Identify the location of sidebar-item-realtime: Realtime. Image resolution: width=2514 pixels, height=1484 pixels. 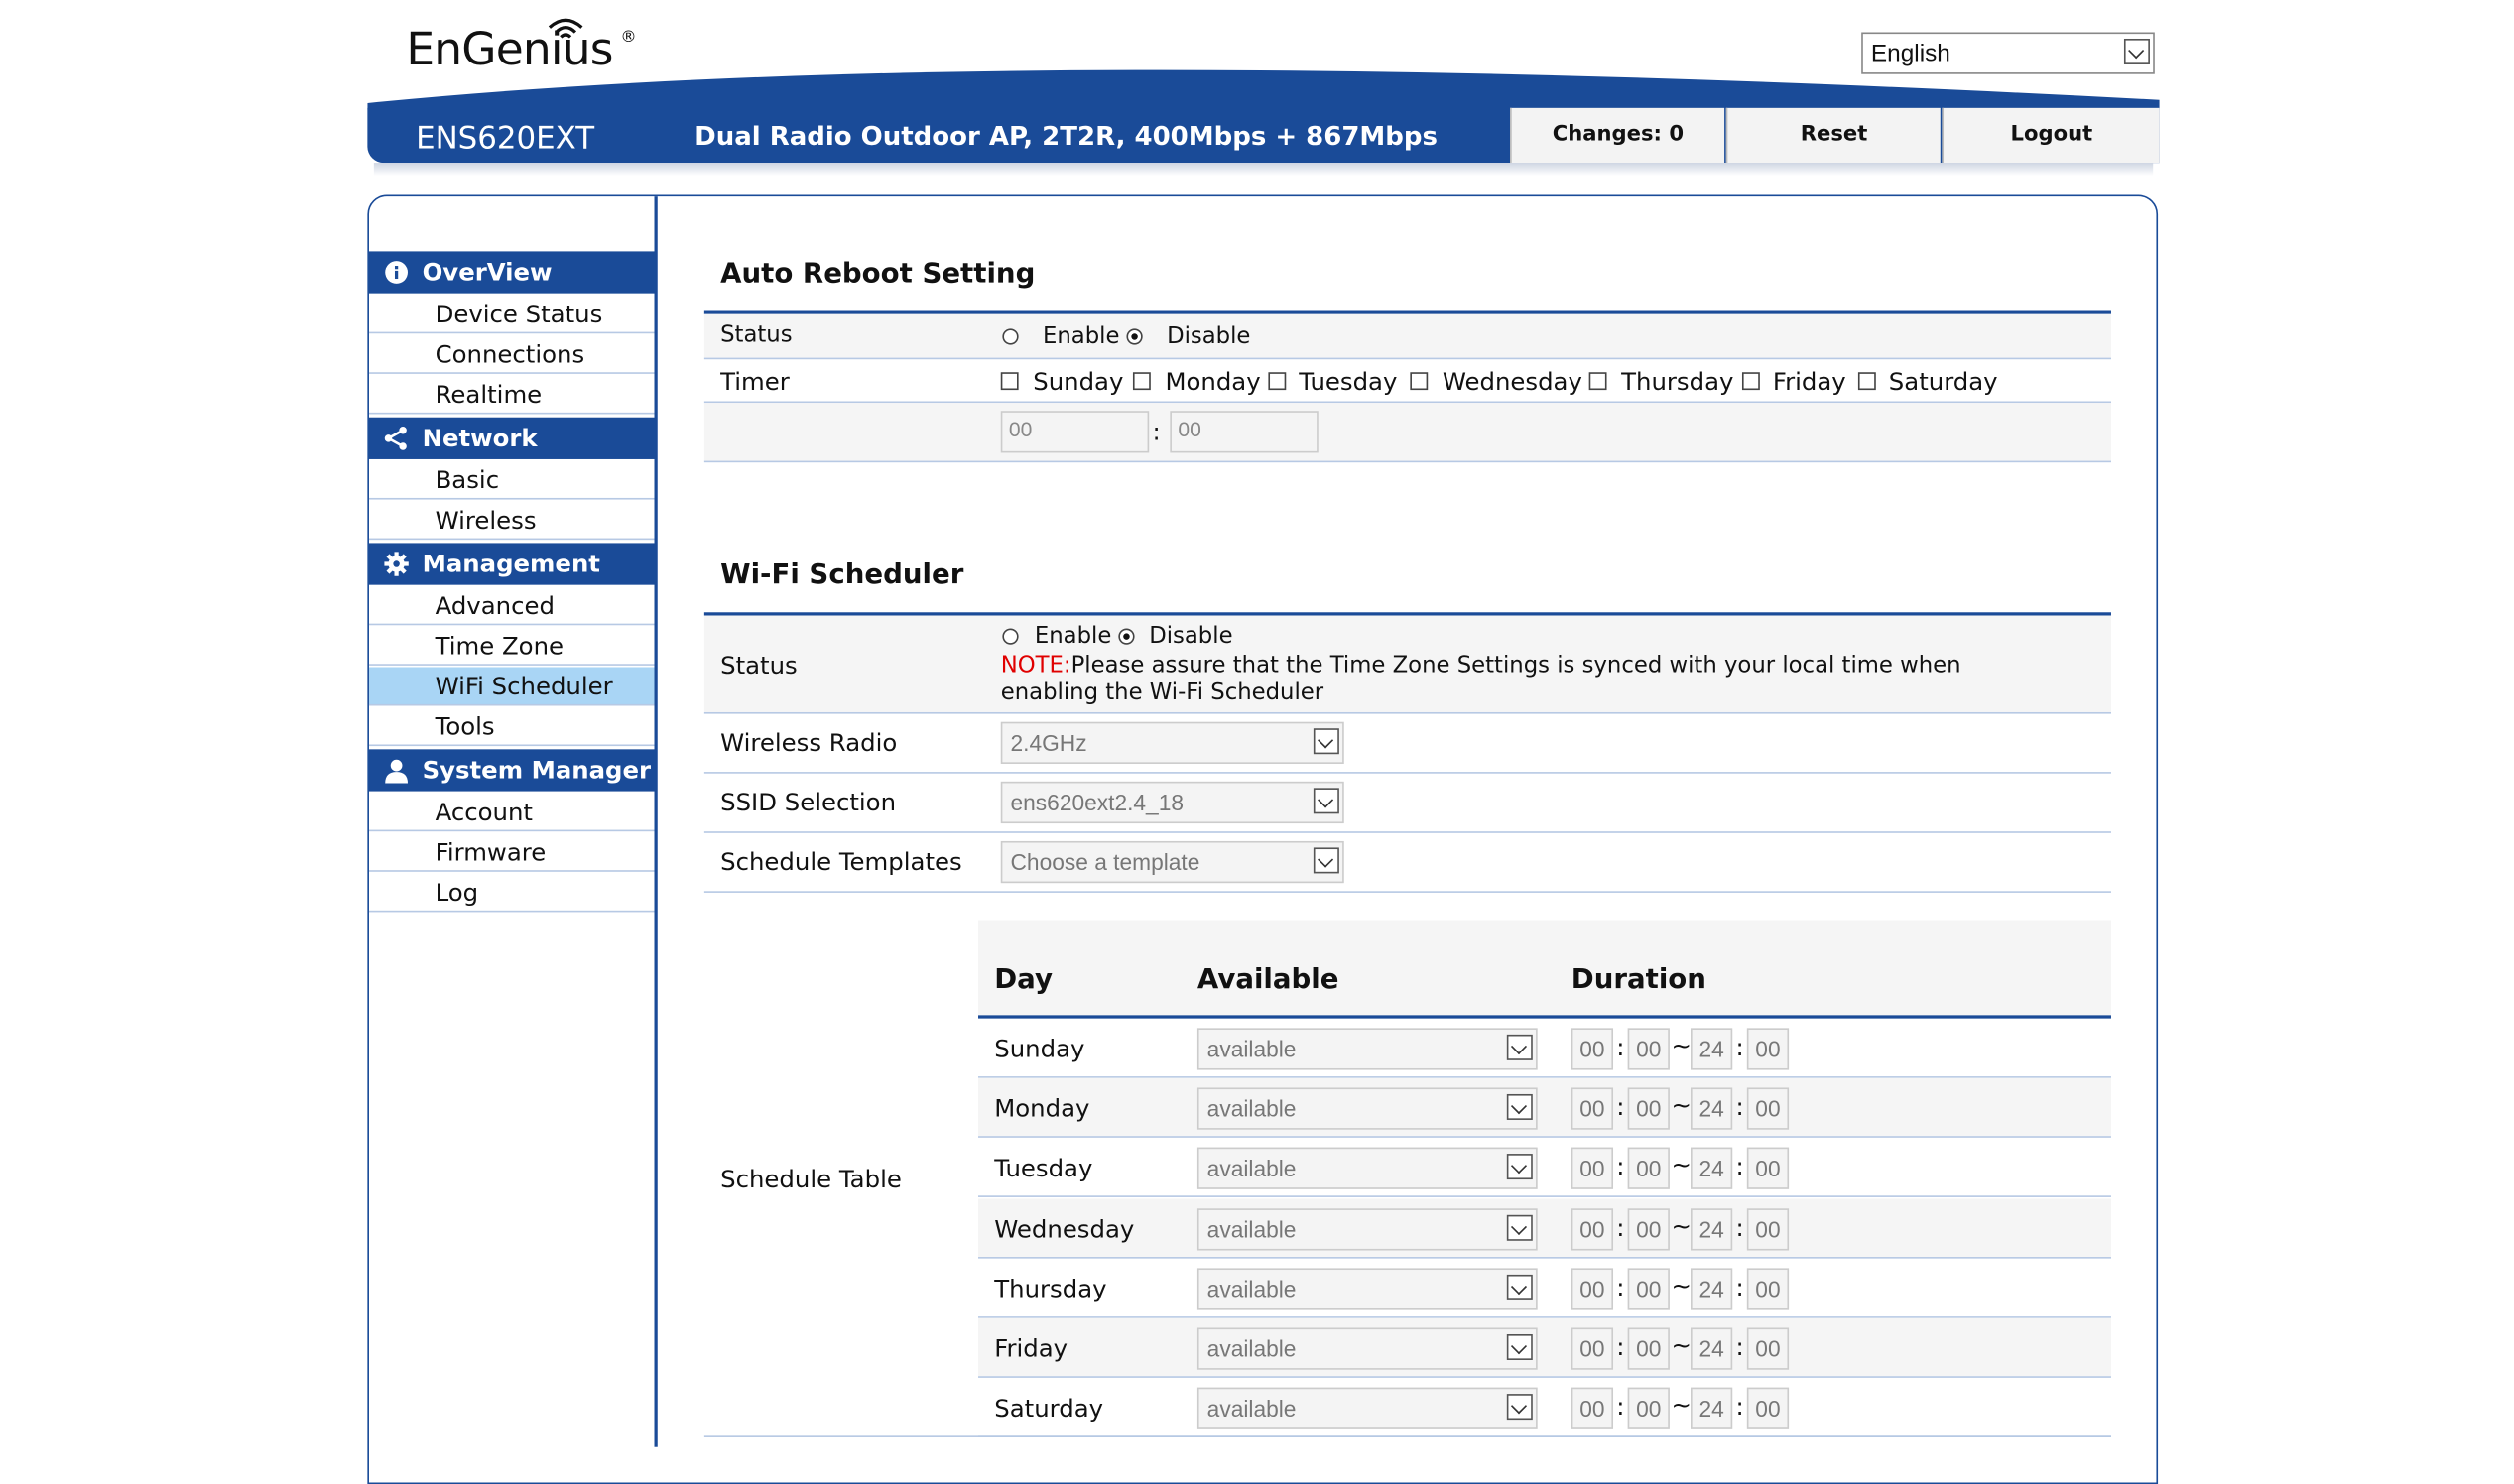
(511, 395).